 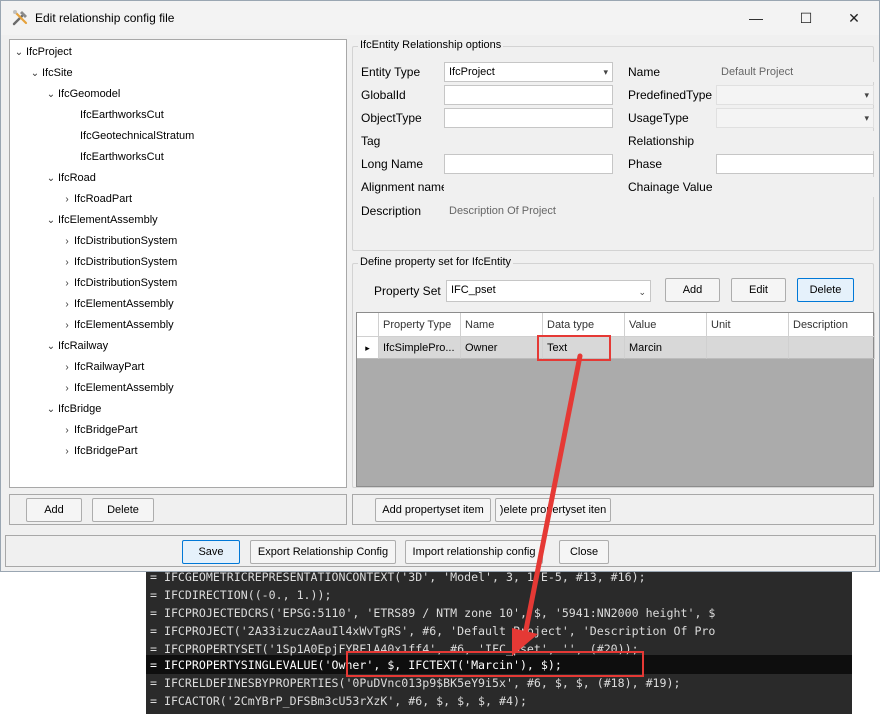 I want to click on description-field: Description Of Project, so click(x=658, y=223).